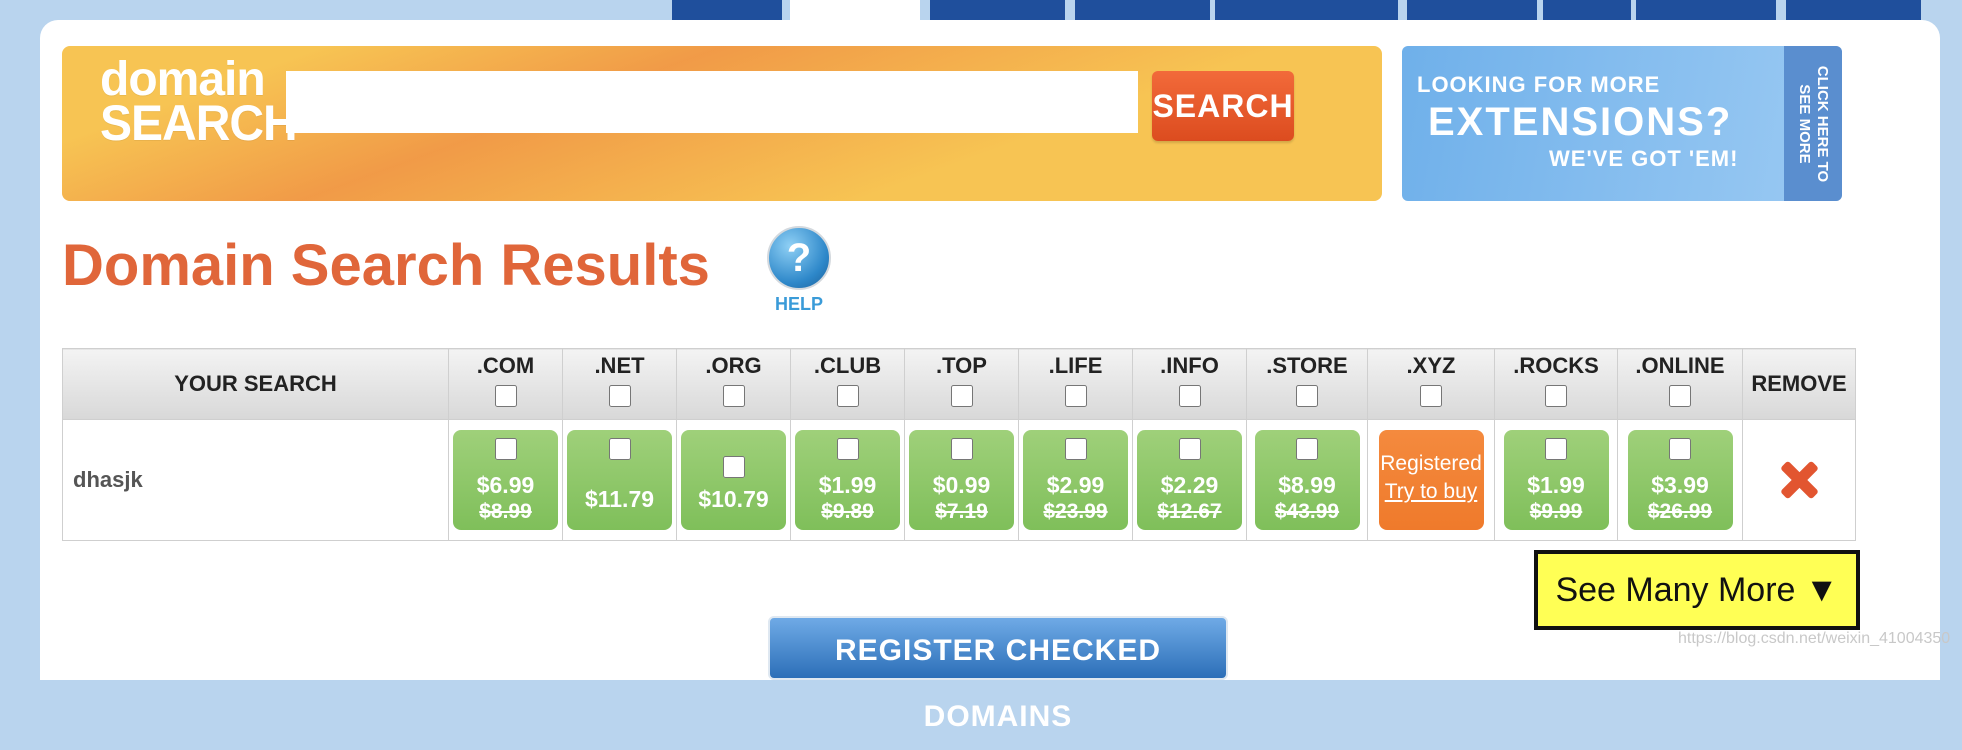 The height and width of the screenshot is (750, 1962). What do you see at coordinates (961, 396) in the screenshot?
I see `select-all-top-checkbox` at bounding box center [961, 396].